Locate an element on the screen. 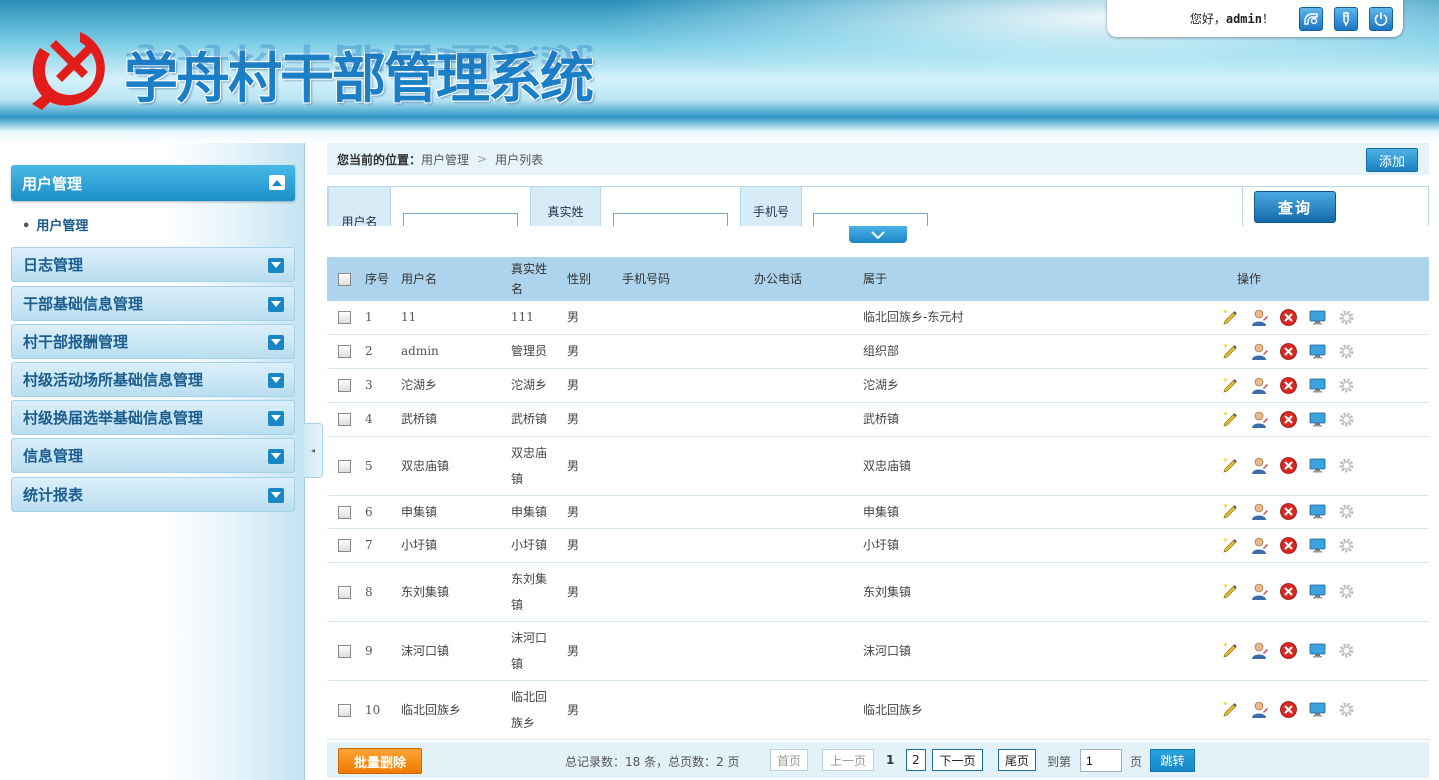 This screenshot has width=1439, height=780. jump-button: 跳转 is located at coordinates (1172, 760).